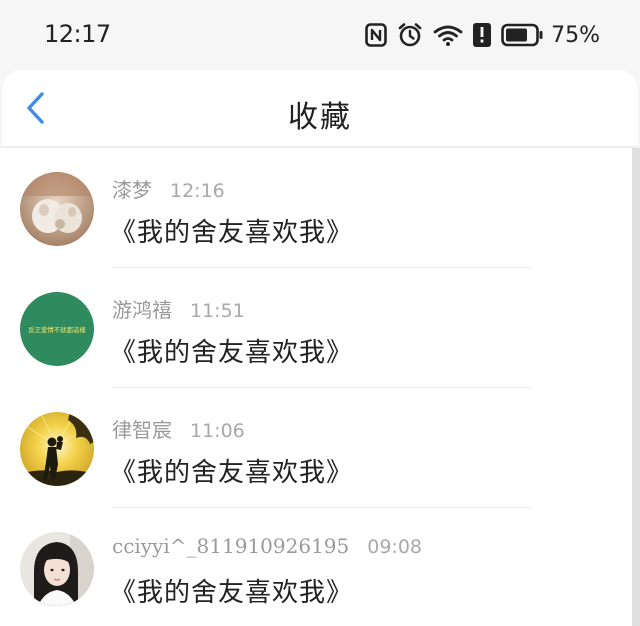 Image resolution: width=640 pixels, height=626 pixels. Describe the element at coordinates (448, 35) in the screenshot. I see `wifi-icon` at that location.